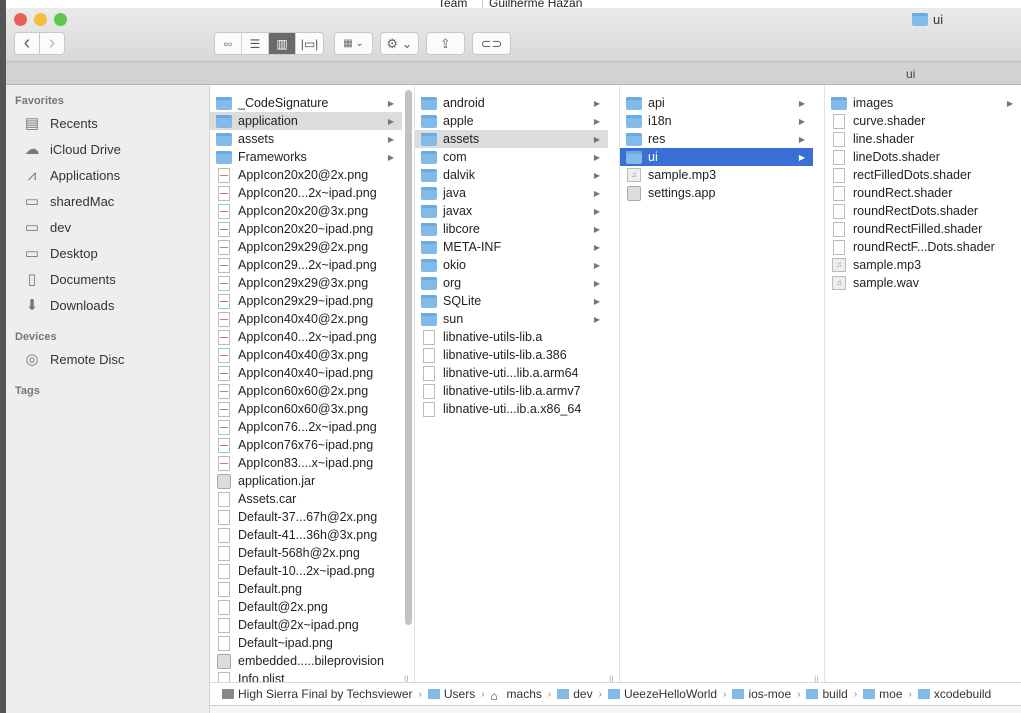  Describe the element at coordinates (306, 445) in the screenshot. I see `file-item: AppIcon76x76~ipad.png` at that location.